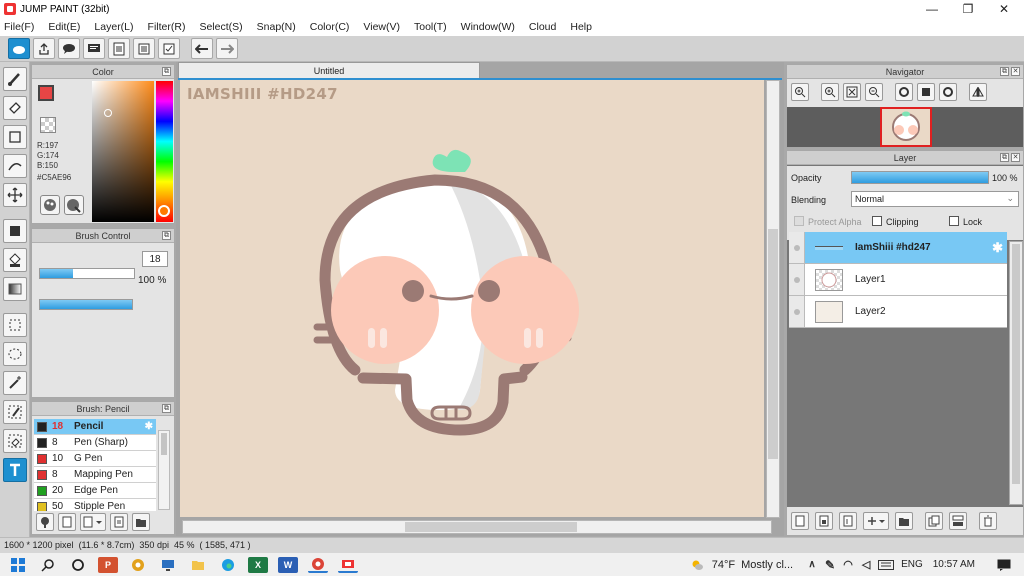  Describe the element at coordinates (800, 521) in the screenshot. I see `new-layer-icon` at that location.